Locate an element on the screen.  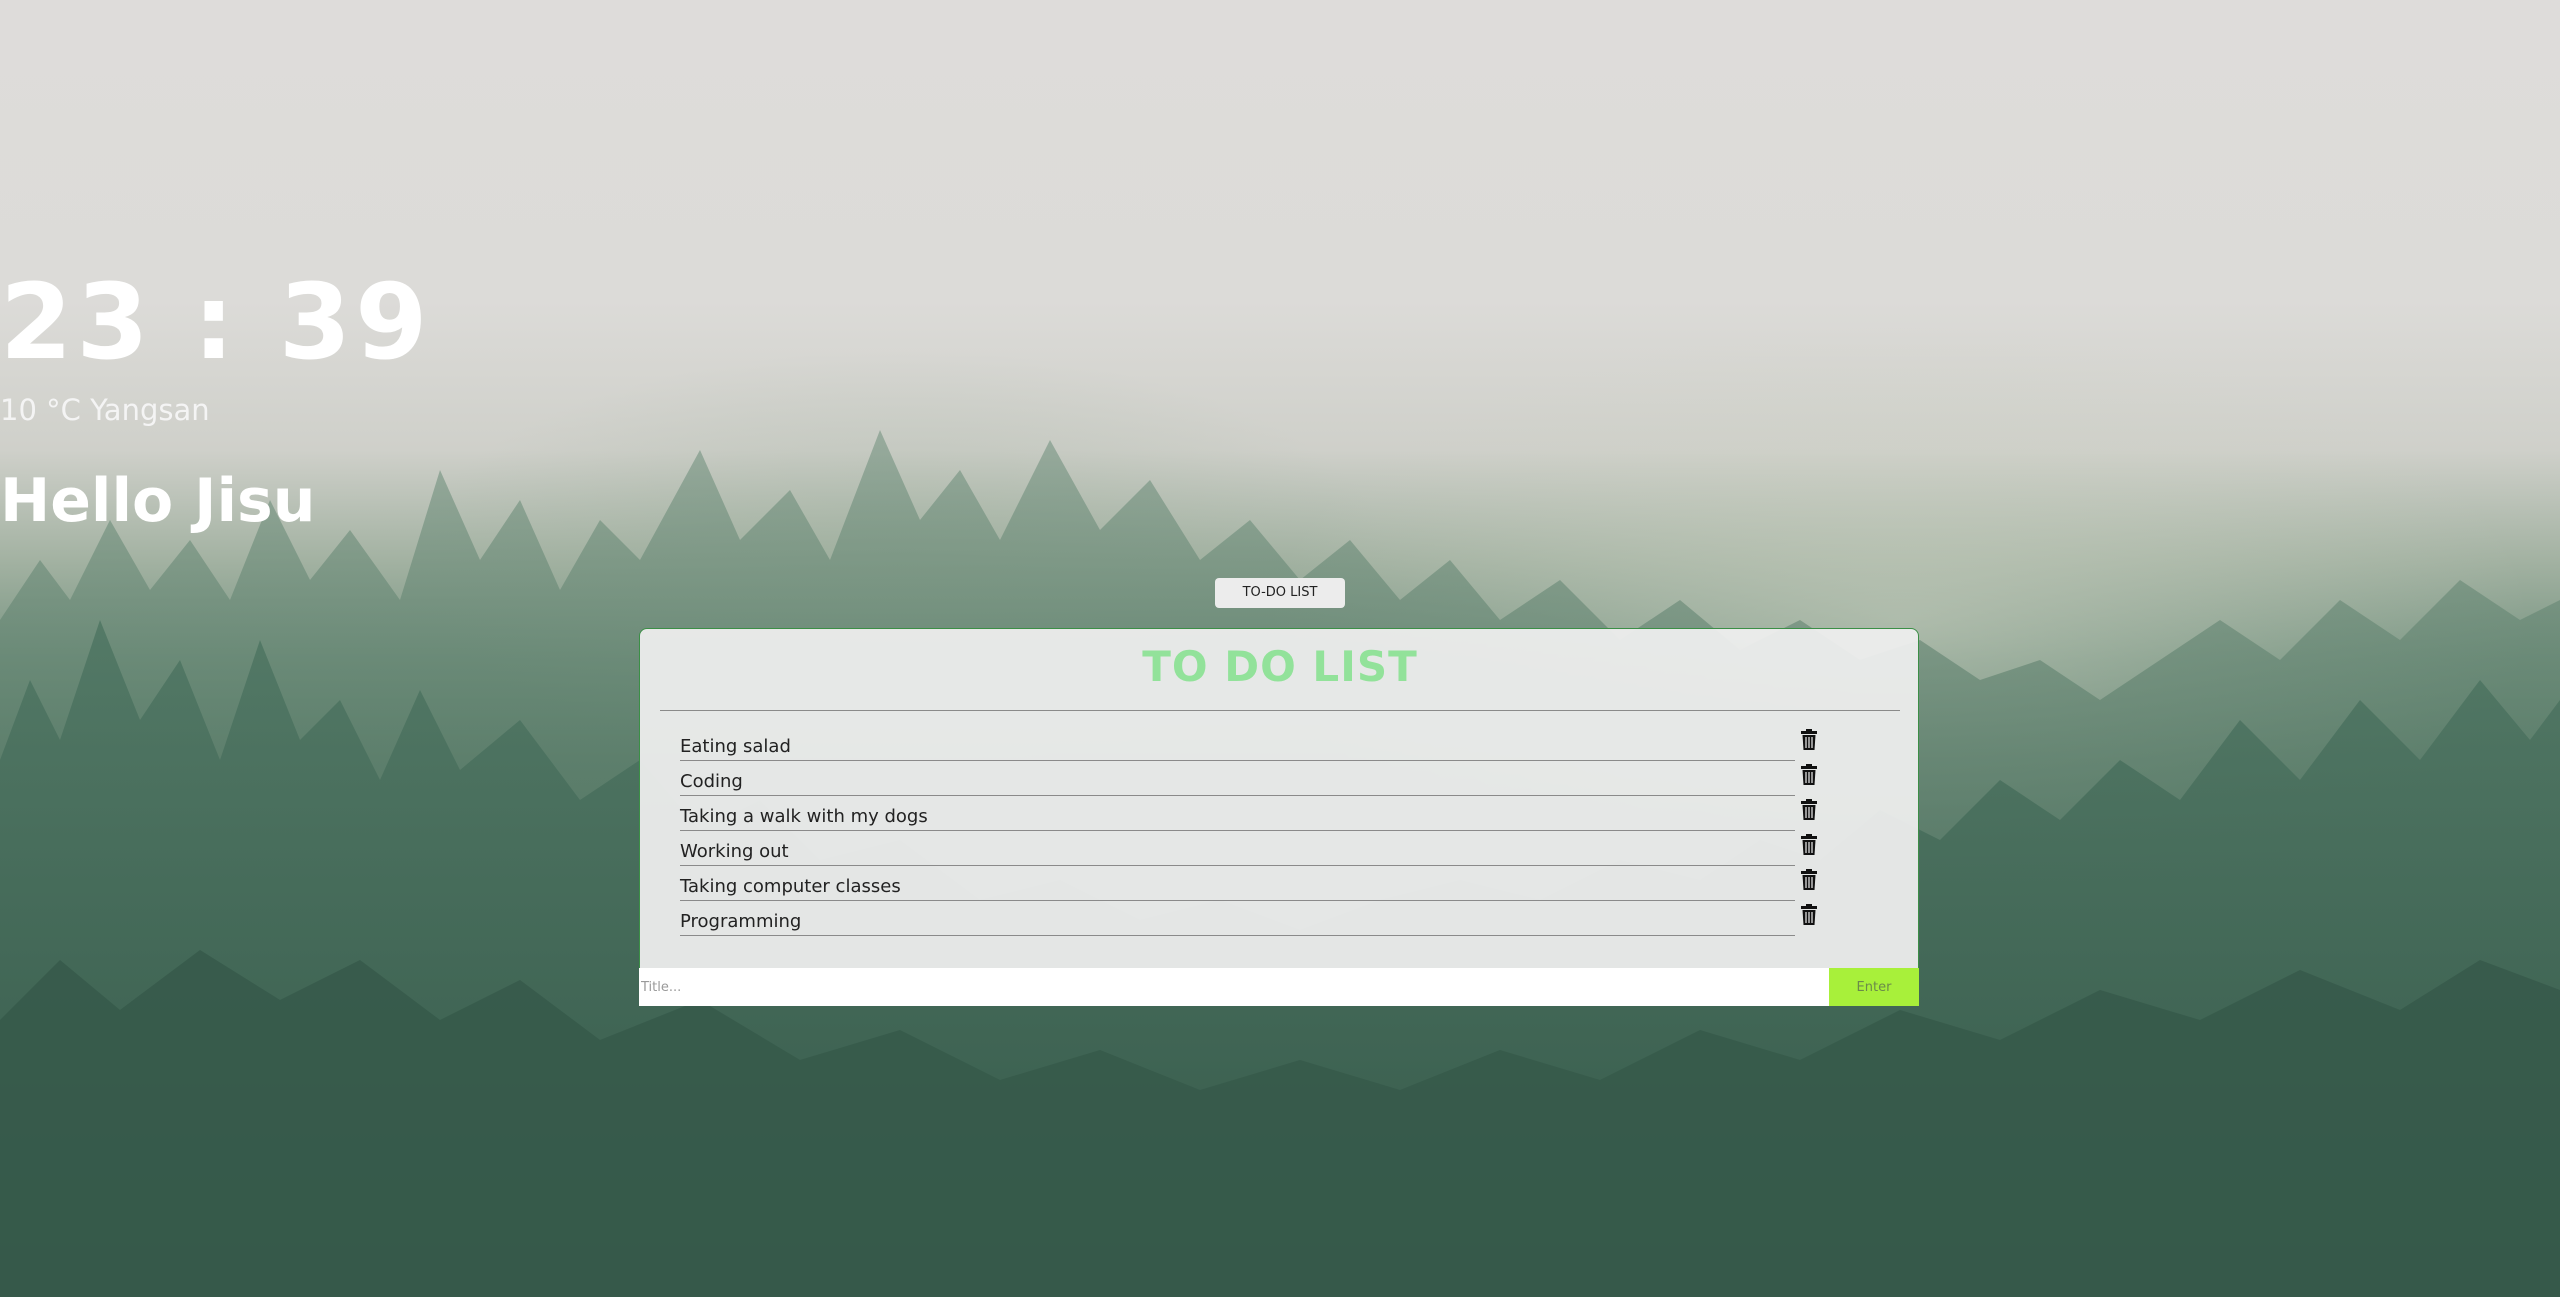
todo-item-text: Coding is located at coordinates (1237, 782).